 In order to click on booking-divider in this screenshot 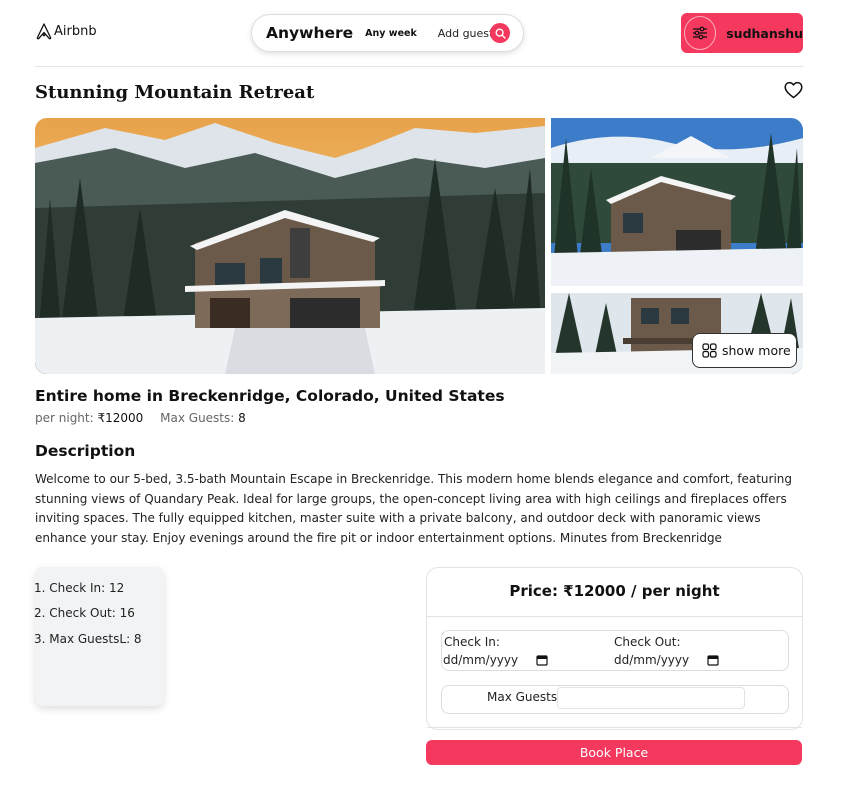, I will do `click(614, 616)`.